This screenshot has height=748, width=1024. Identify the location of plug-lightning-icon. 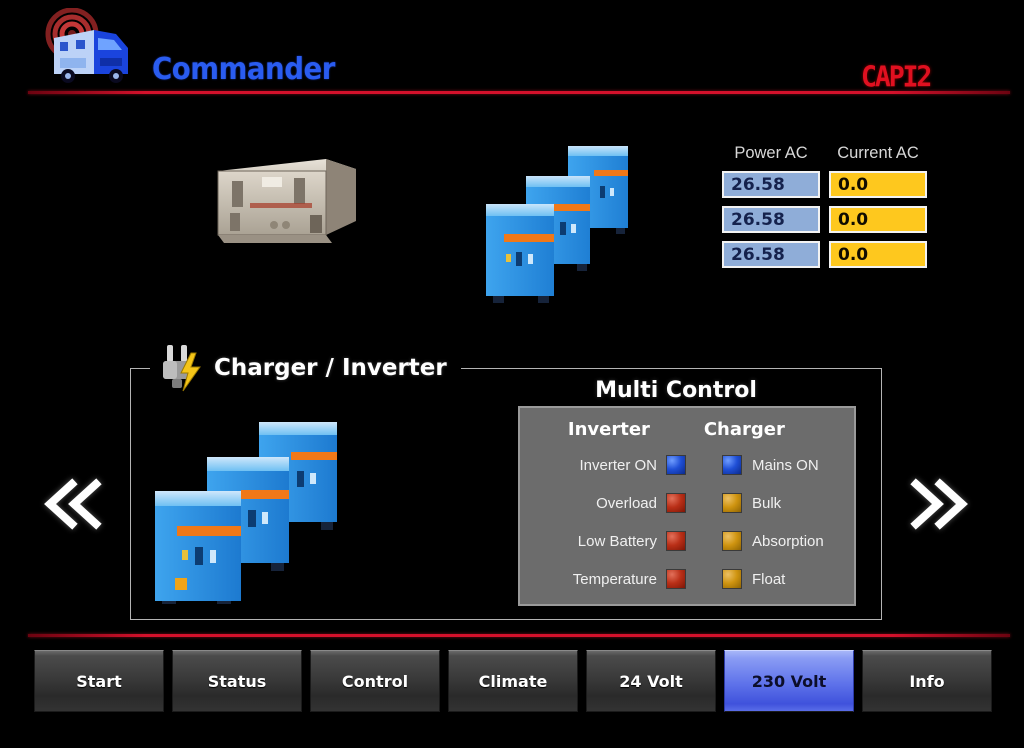
(182, 368).